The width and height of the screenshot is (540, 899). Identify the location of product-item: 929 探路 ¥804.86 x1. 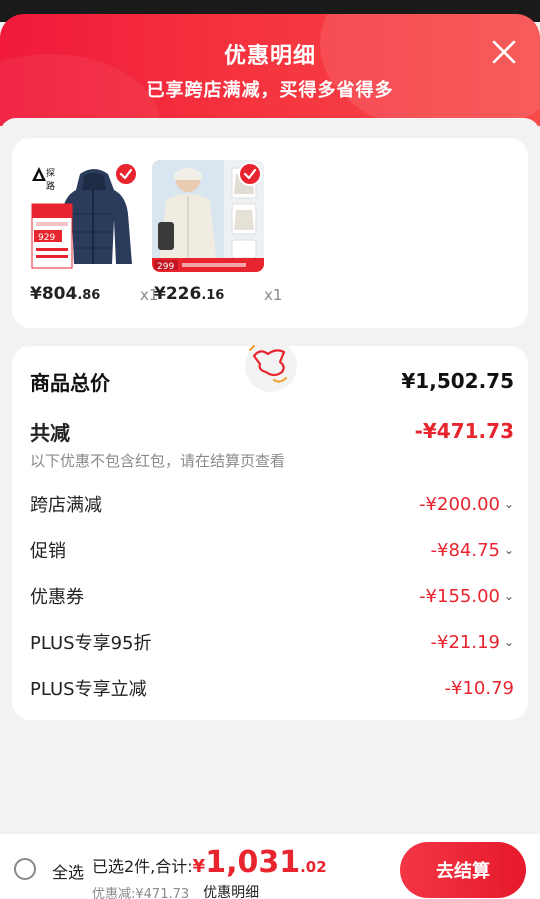
(93, 232).